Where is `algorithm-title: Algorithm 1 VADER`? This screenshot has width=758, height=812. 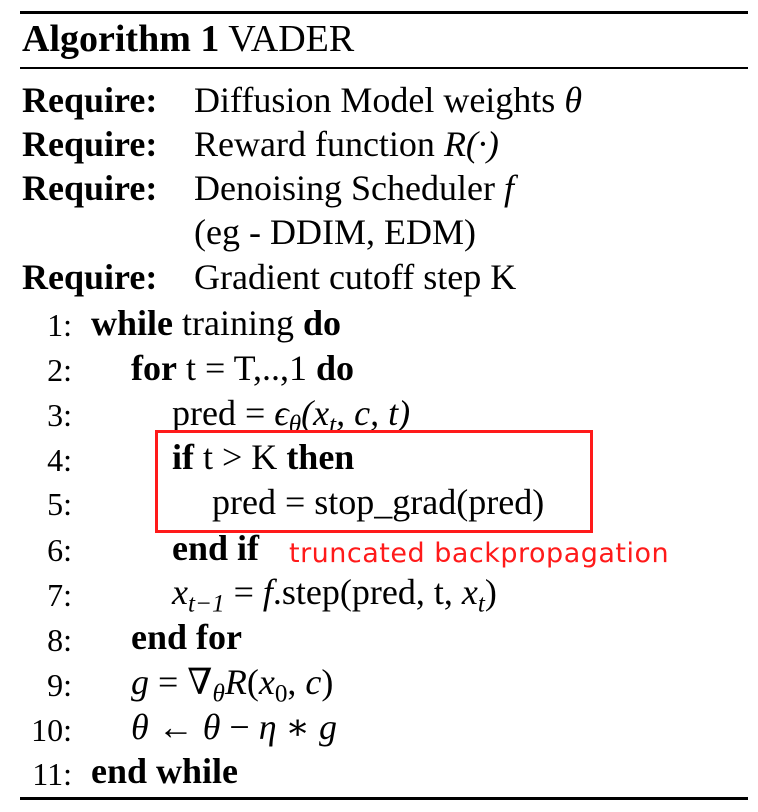 algorithm-title: Algorithm 1 VADER is located at coordinates (188, 39).